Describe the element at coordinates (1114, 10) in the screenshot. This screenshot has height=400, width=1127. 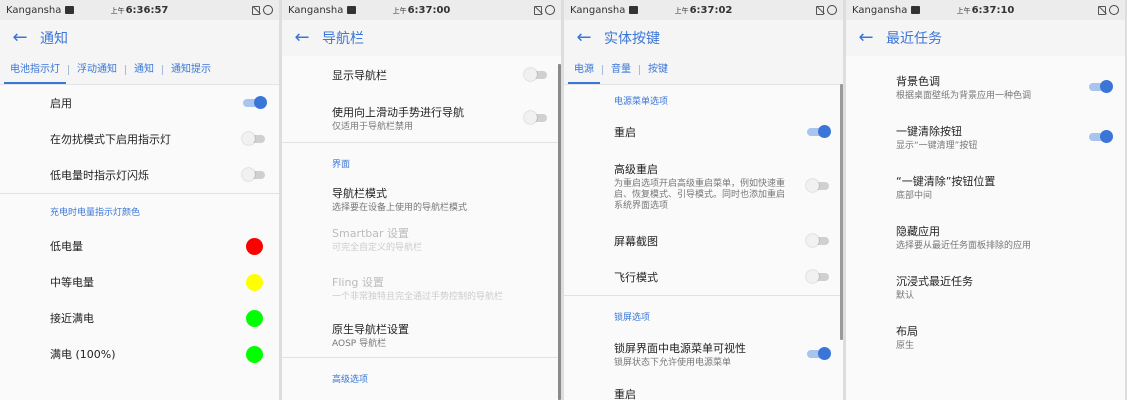
I see `circle-icon` at that location.